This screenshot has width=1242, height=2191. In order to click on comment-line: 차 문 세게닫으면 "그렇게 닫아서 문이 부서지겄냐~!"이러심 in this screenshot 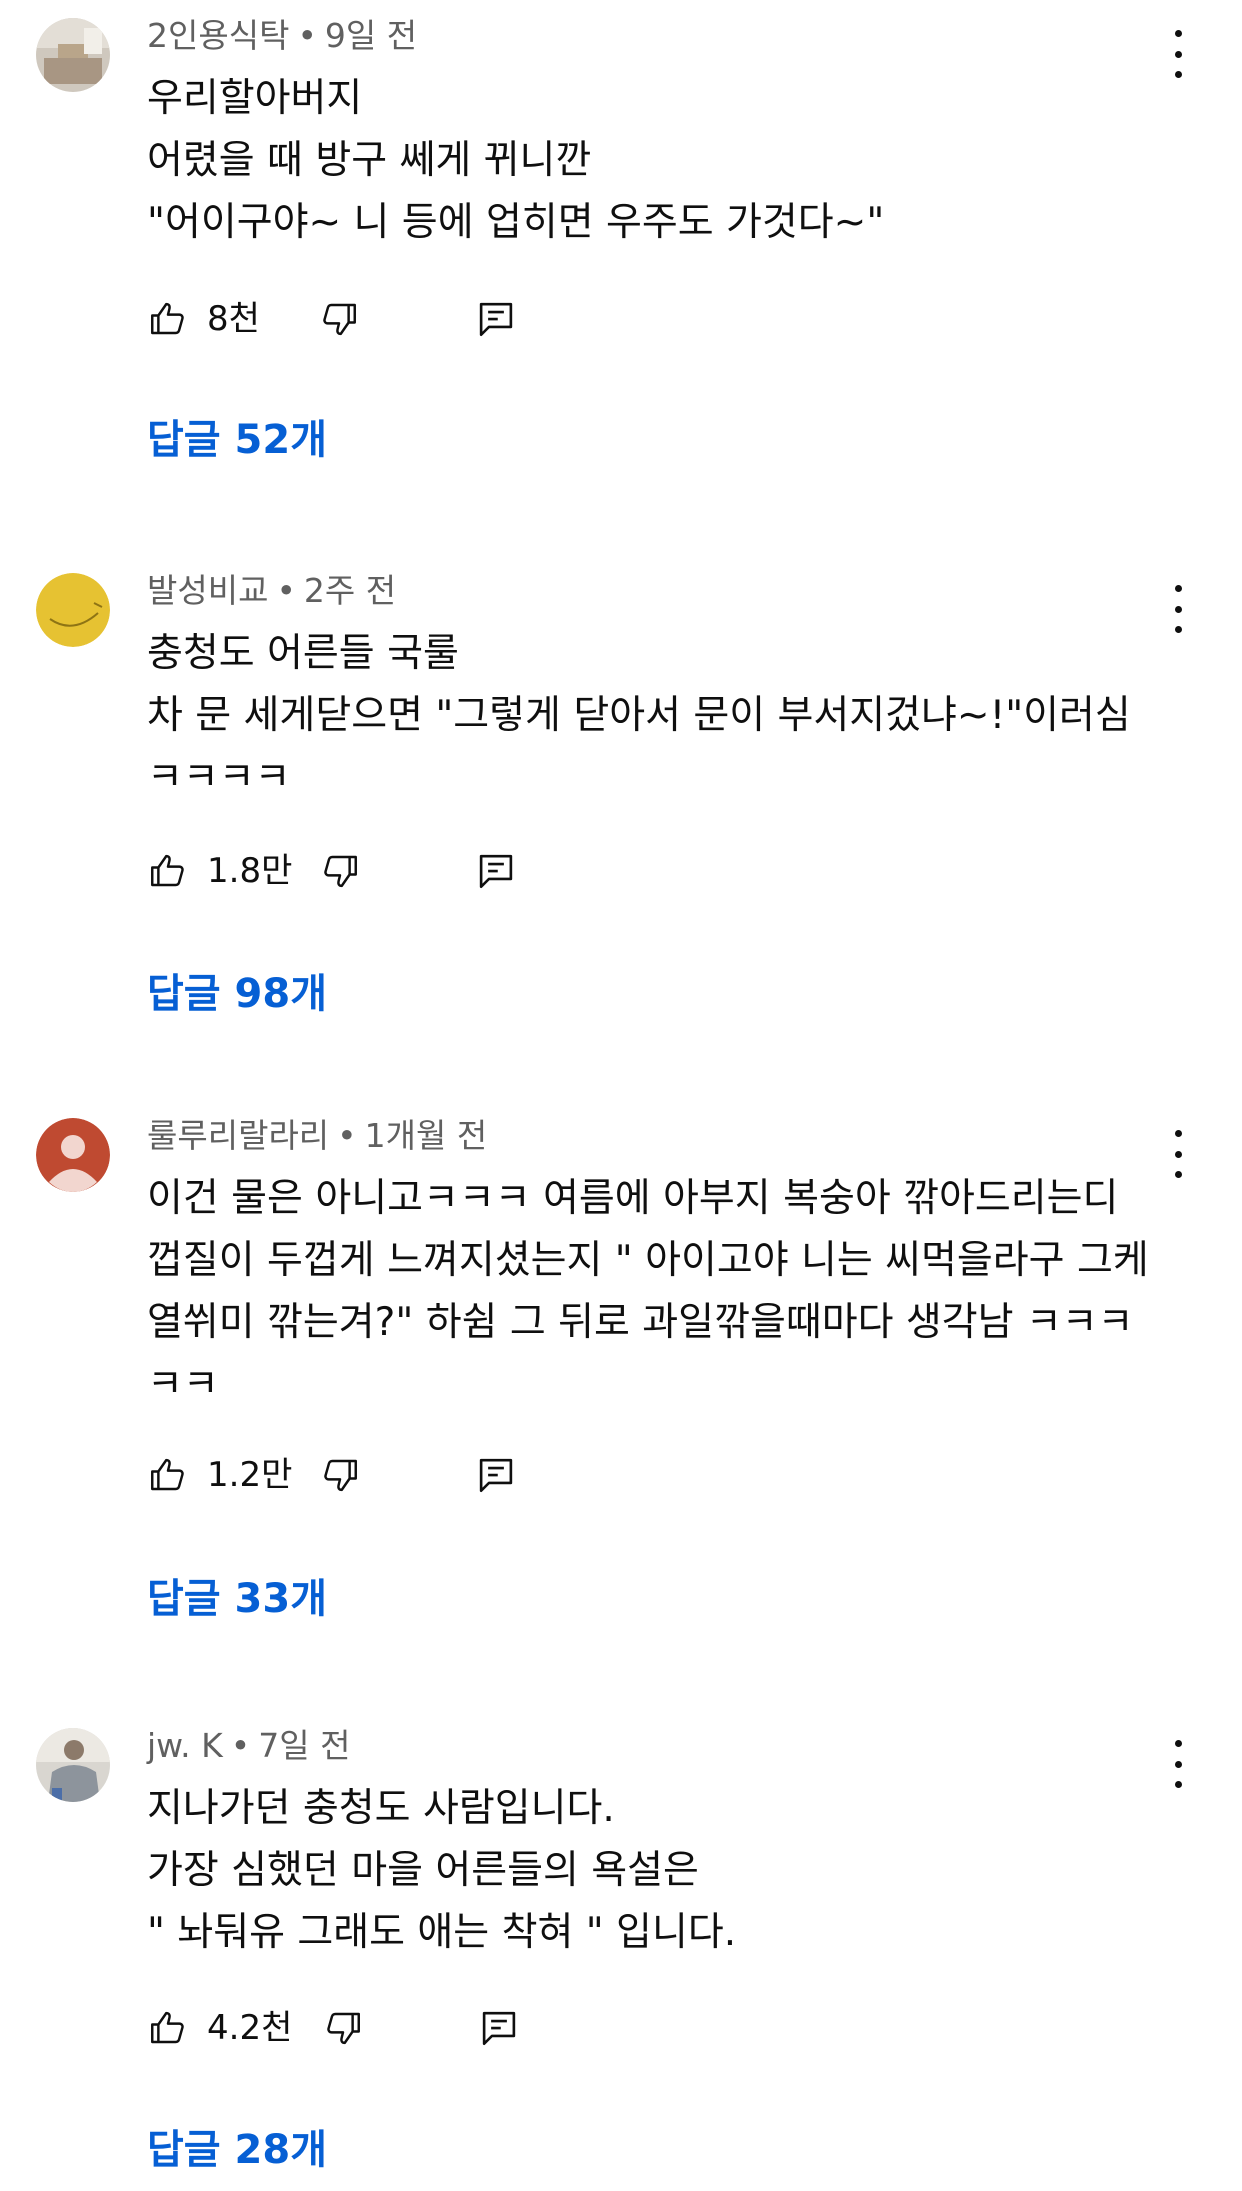, I will do `click(639, 715)`.